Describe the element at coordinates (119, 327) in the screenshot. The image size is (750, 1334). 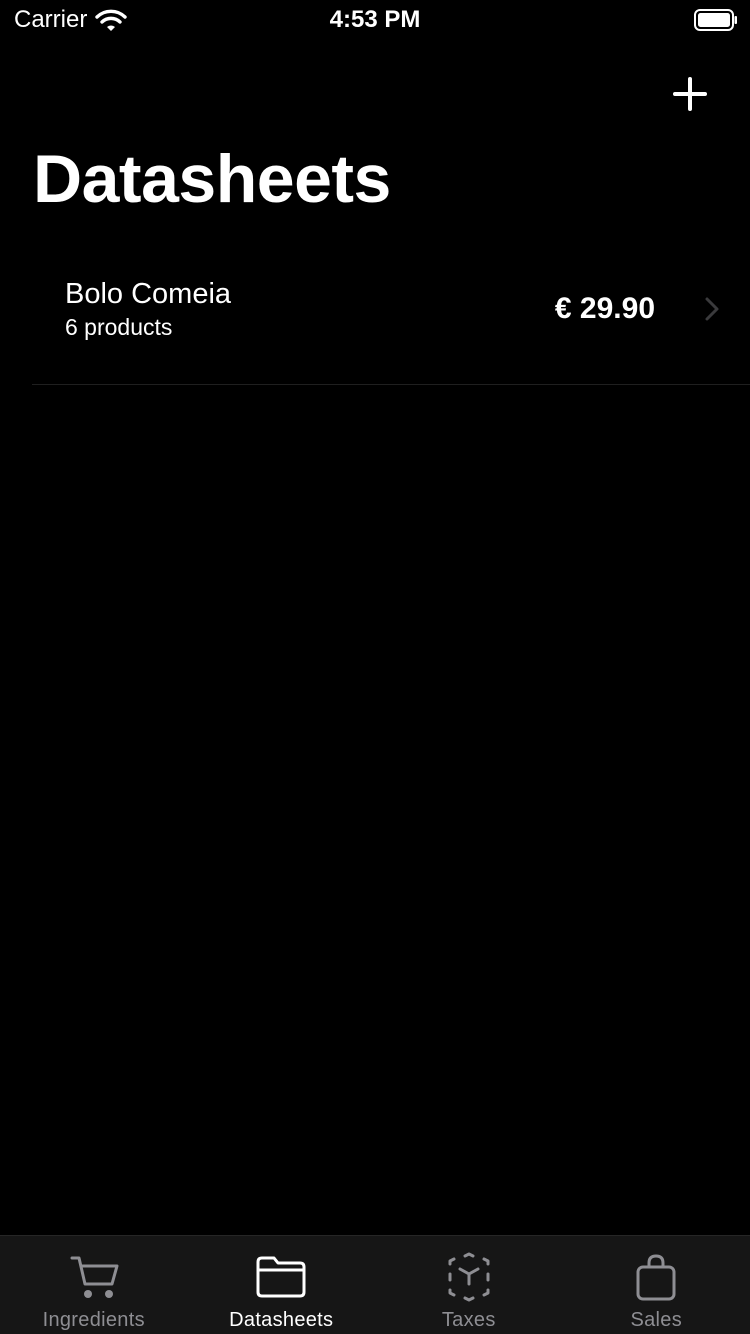
I see `item-subtitle: 6 products` at that location.